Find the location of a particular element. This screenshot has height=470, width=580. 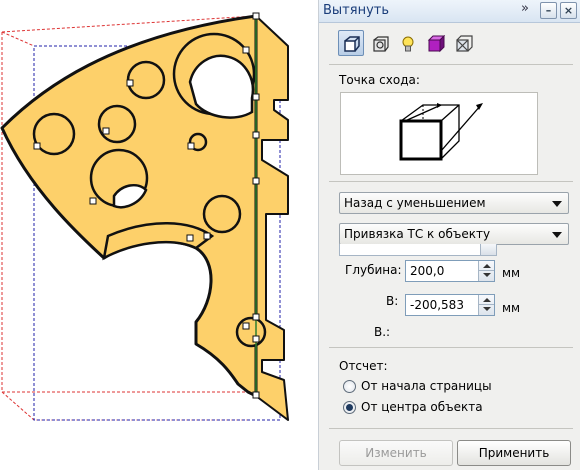

vertical-label: В.: is located at coordinates (382, 332).